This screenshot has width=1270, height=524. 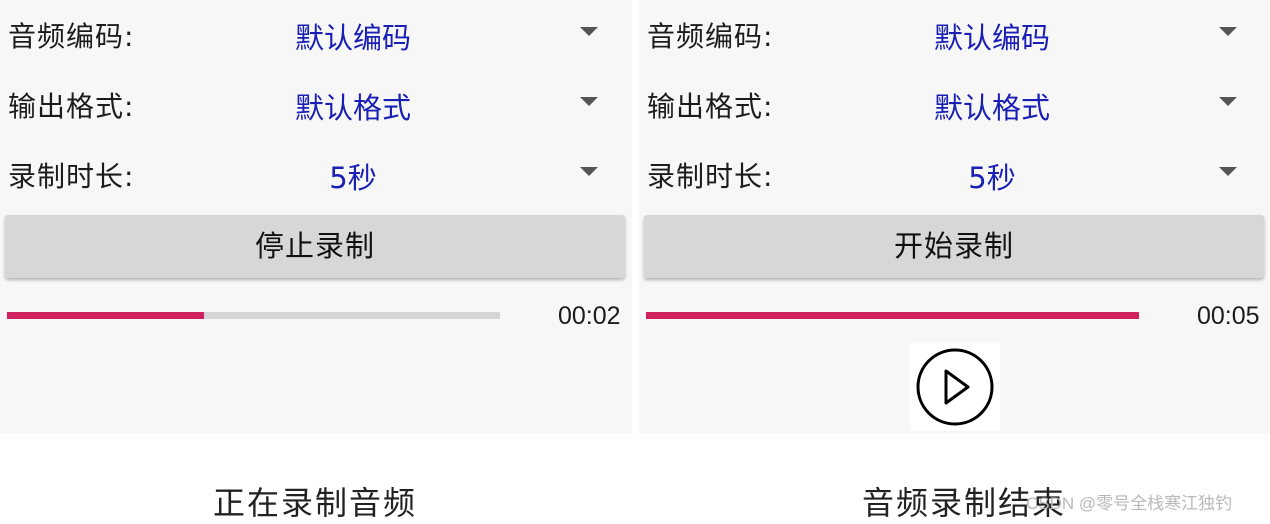 What do you see at coordinates (1129, 503) in the screenshot?
I see `watermark: CSDN @零号全栈寒江独钓` at bounding box center [1129, 503].